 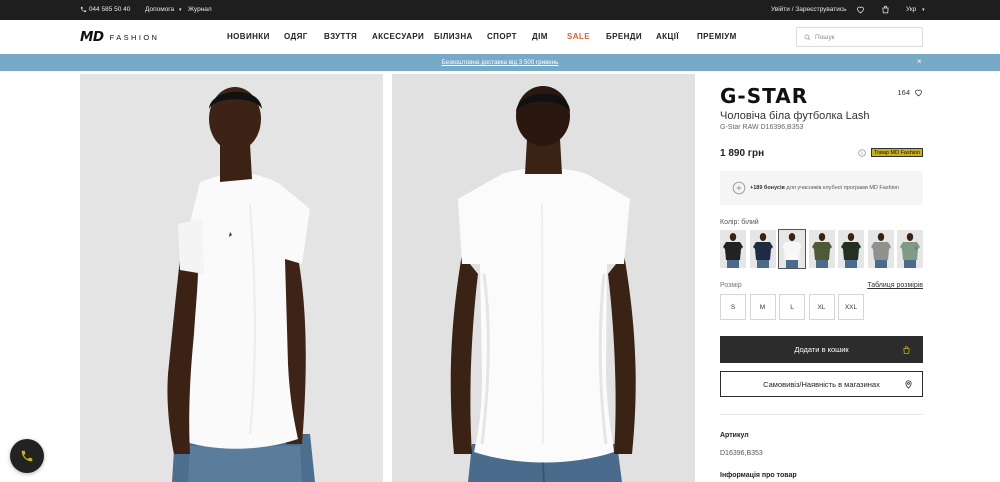 I want to click on help-menu: Допомога ▾, so click(x=163, y=9).